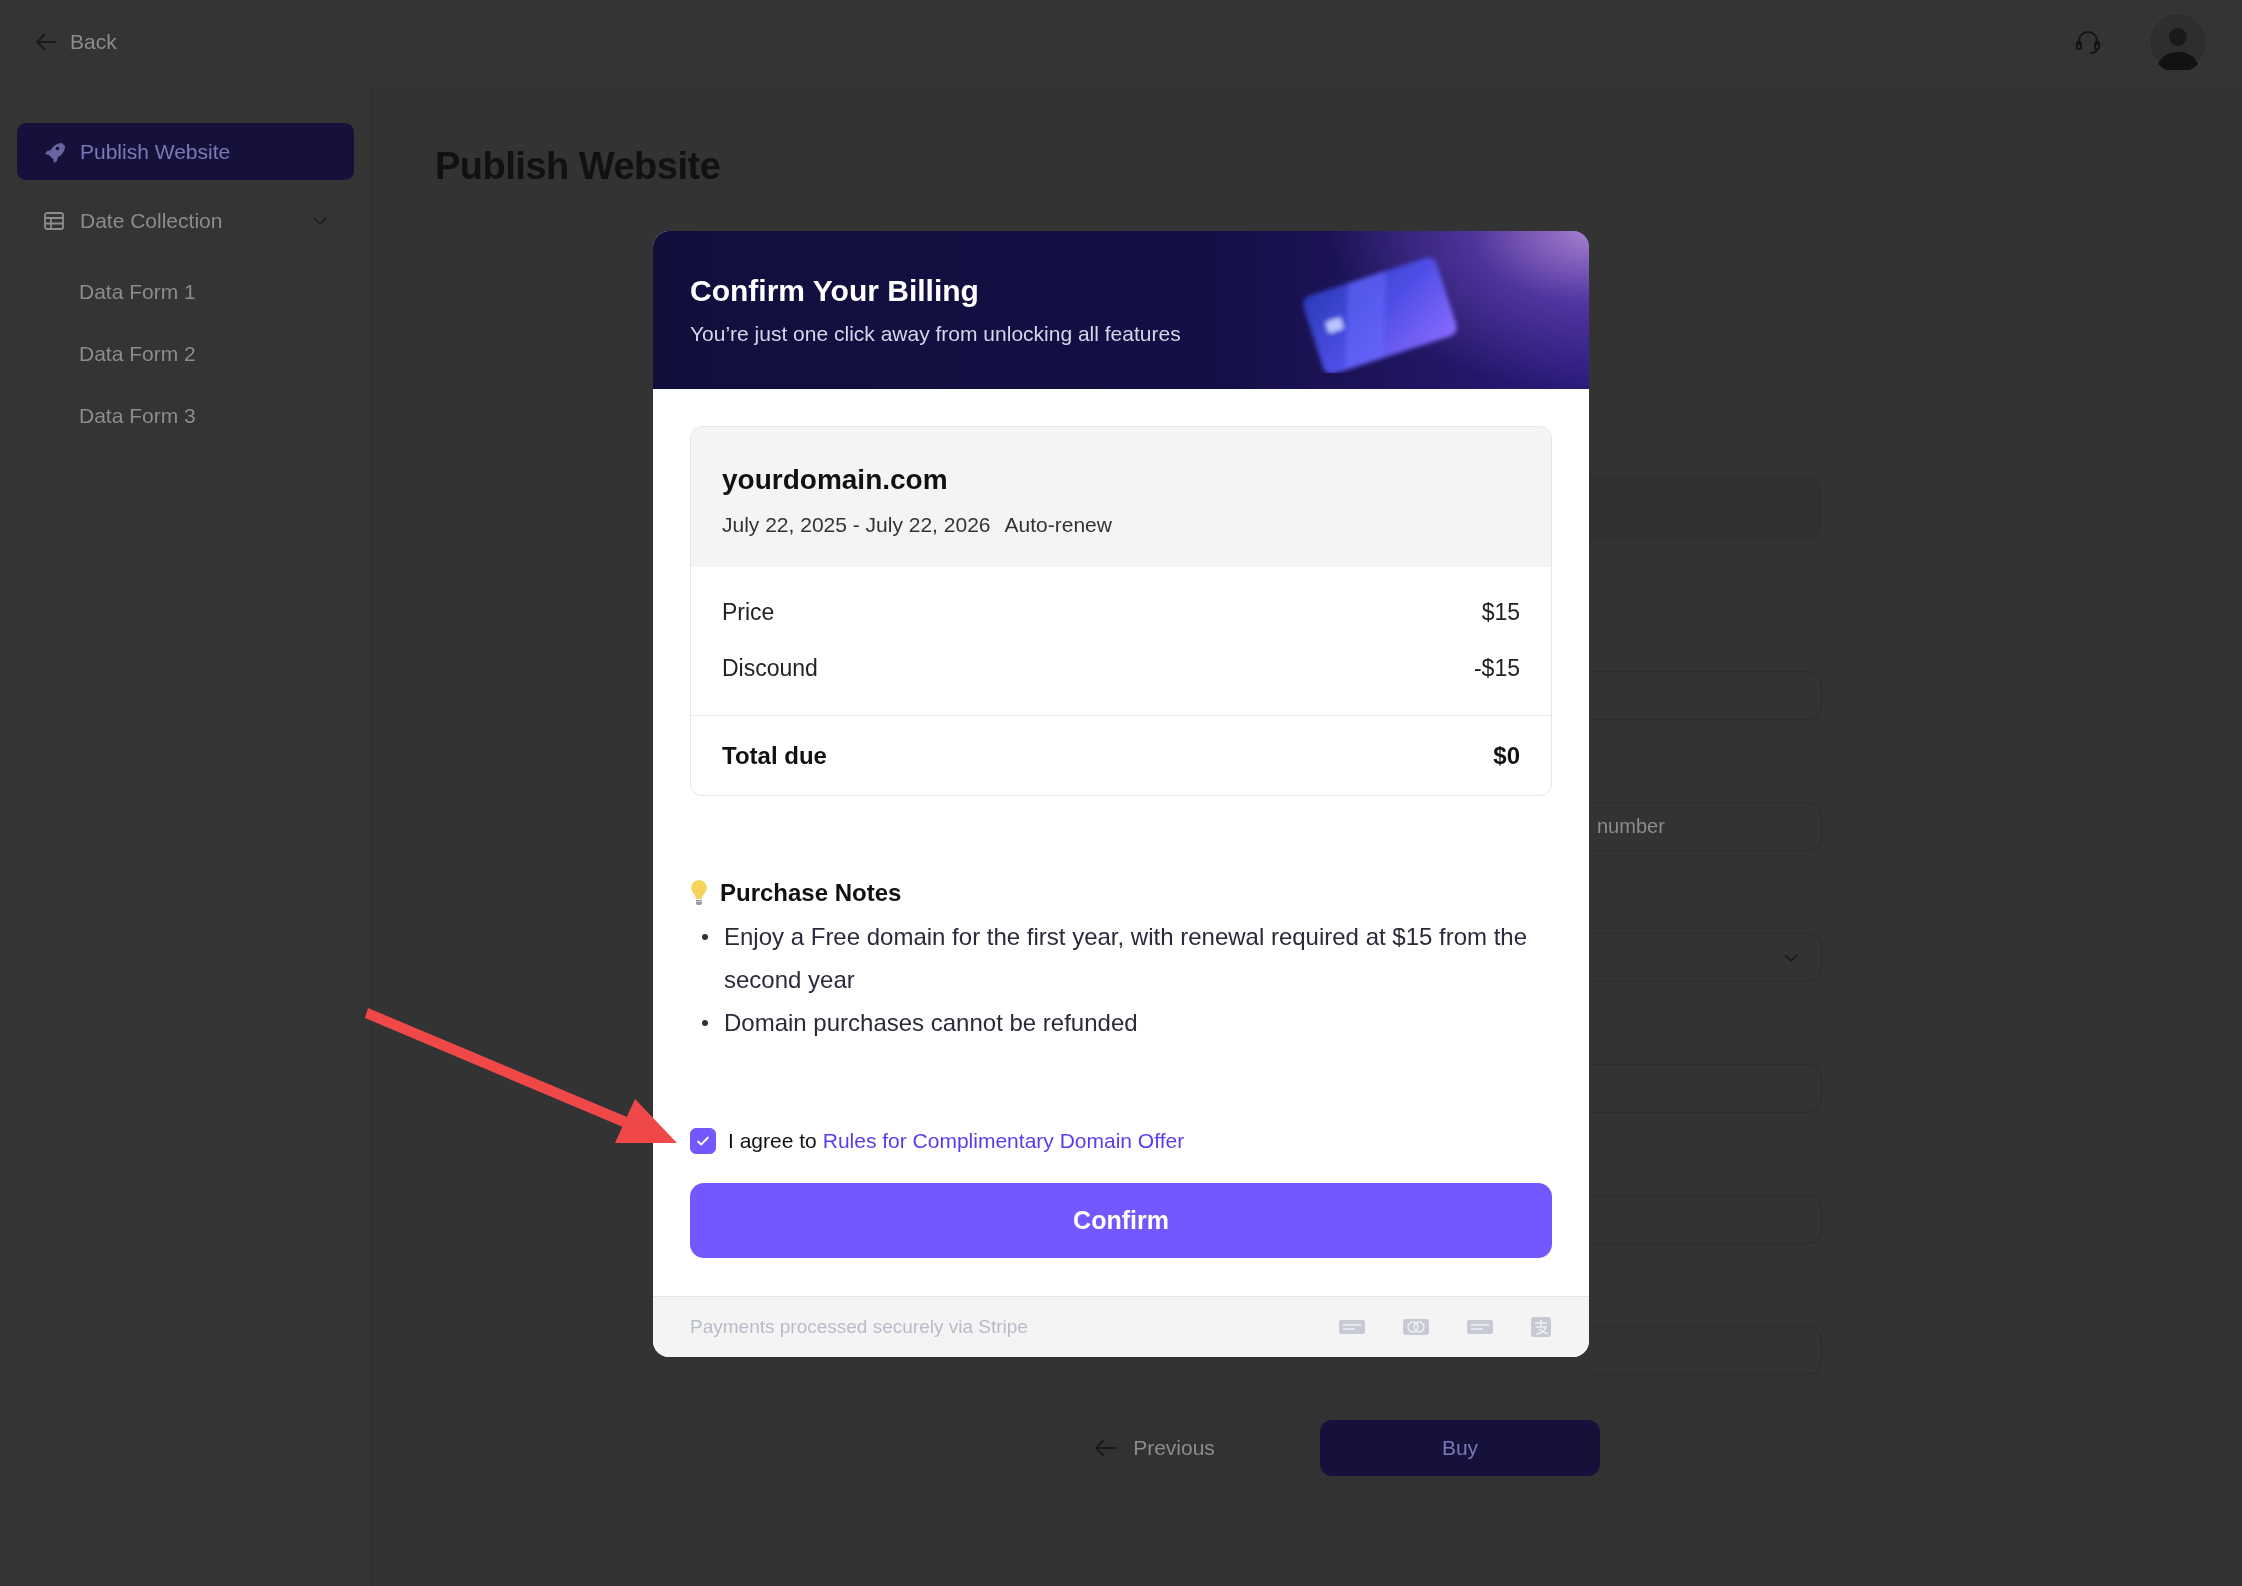 The width and height of the screenshot is (2242, 1586). I want to click on buy-button: Buy, so click(1460, 1448).